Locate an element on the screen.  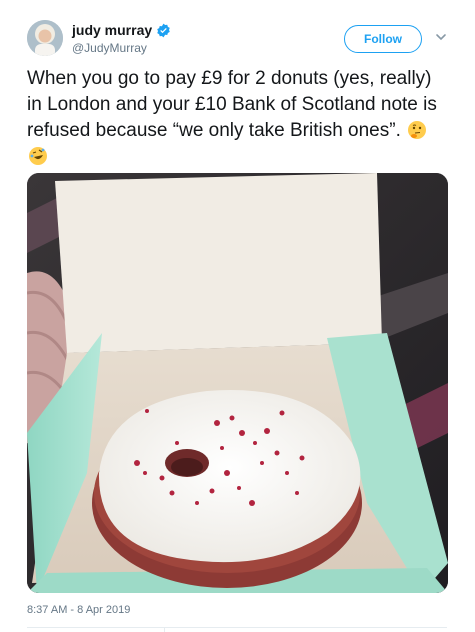
thinking-face-icon is located at coordinates (417, 130).